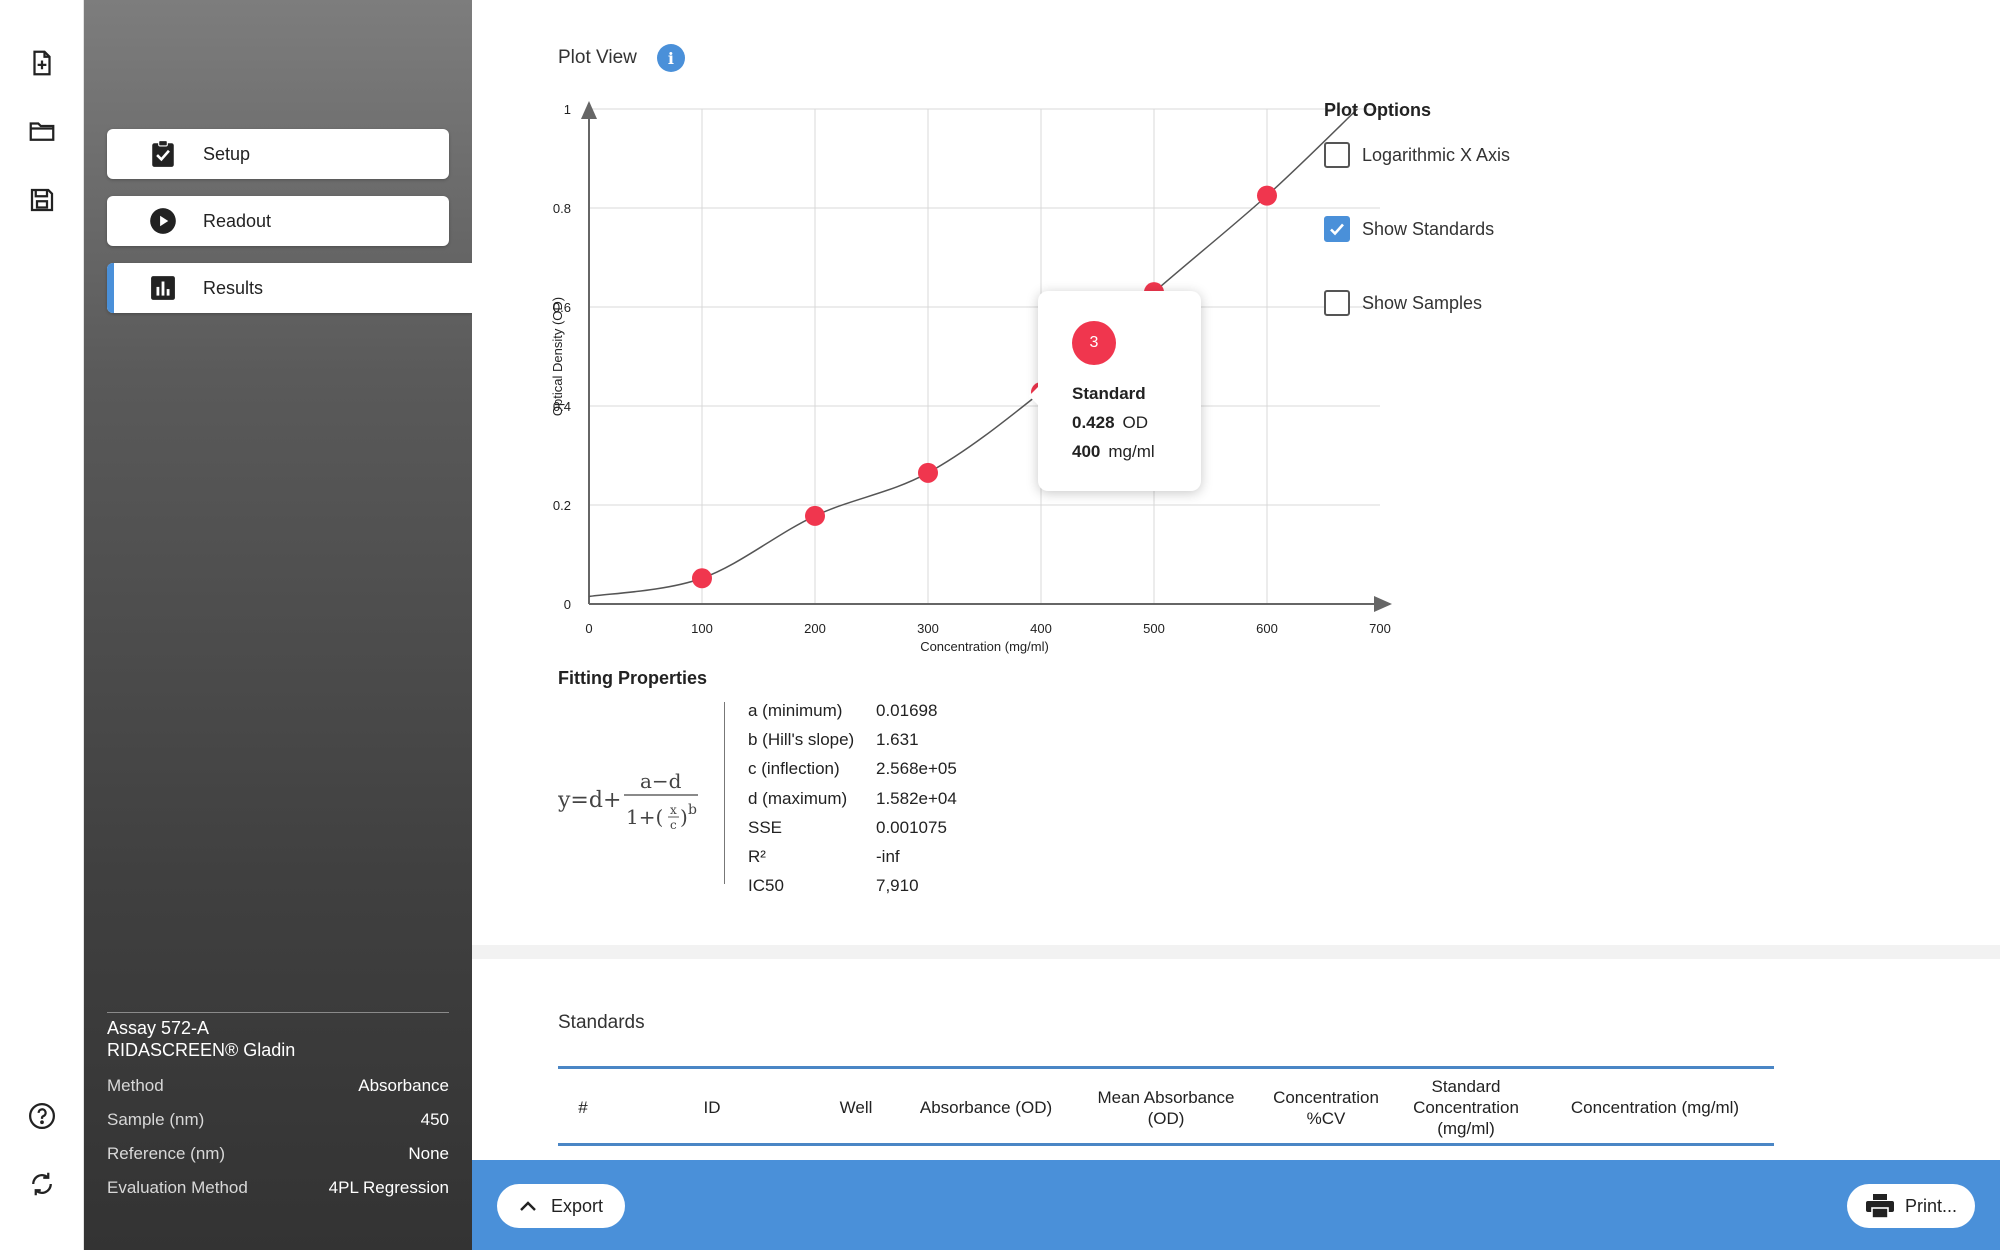  I want to click on col-header-absorbance: Absorbance (OD), so click(986, 1107).